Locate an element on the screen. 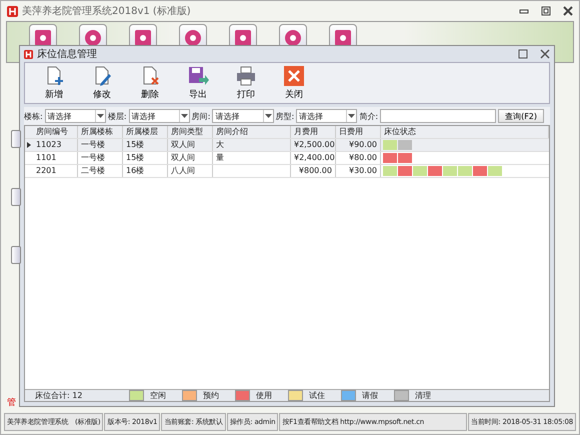  table-row: 1101 一号楼 15楼 双人间 量 ¥2,400.00 ¥80.00 is located at coordinates (287, 158).